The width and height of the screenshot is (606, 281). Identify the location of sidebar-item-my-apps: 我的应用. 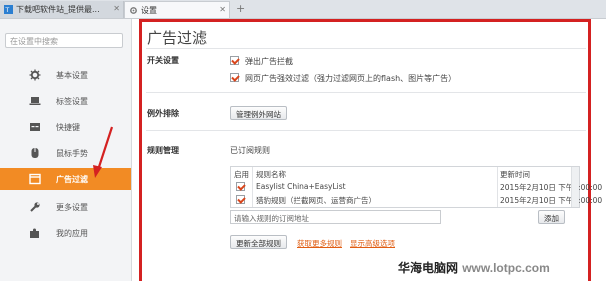
(65, 233).